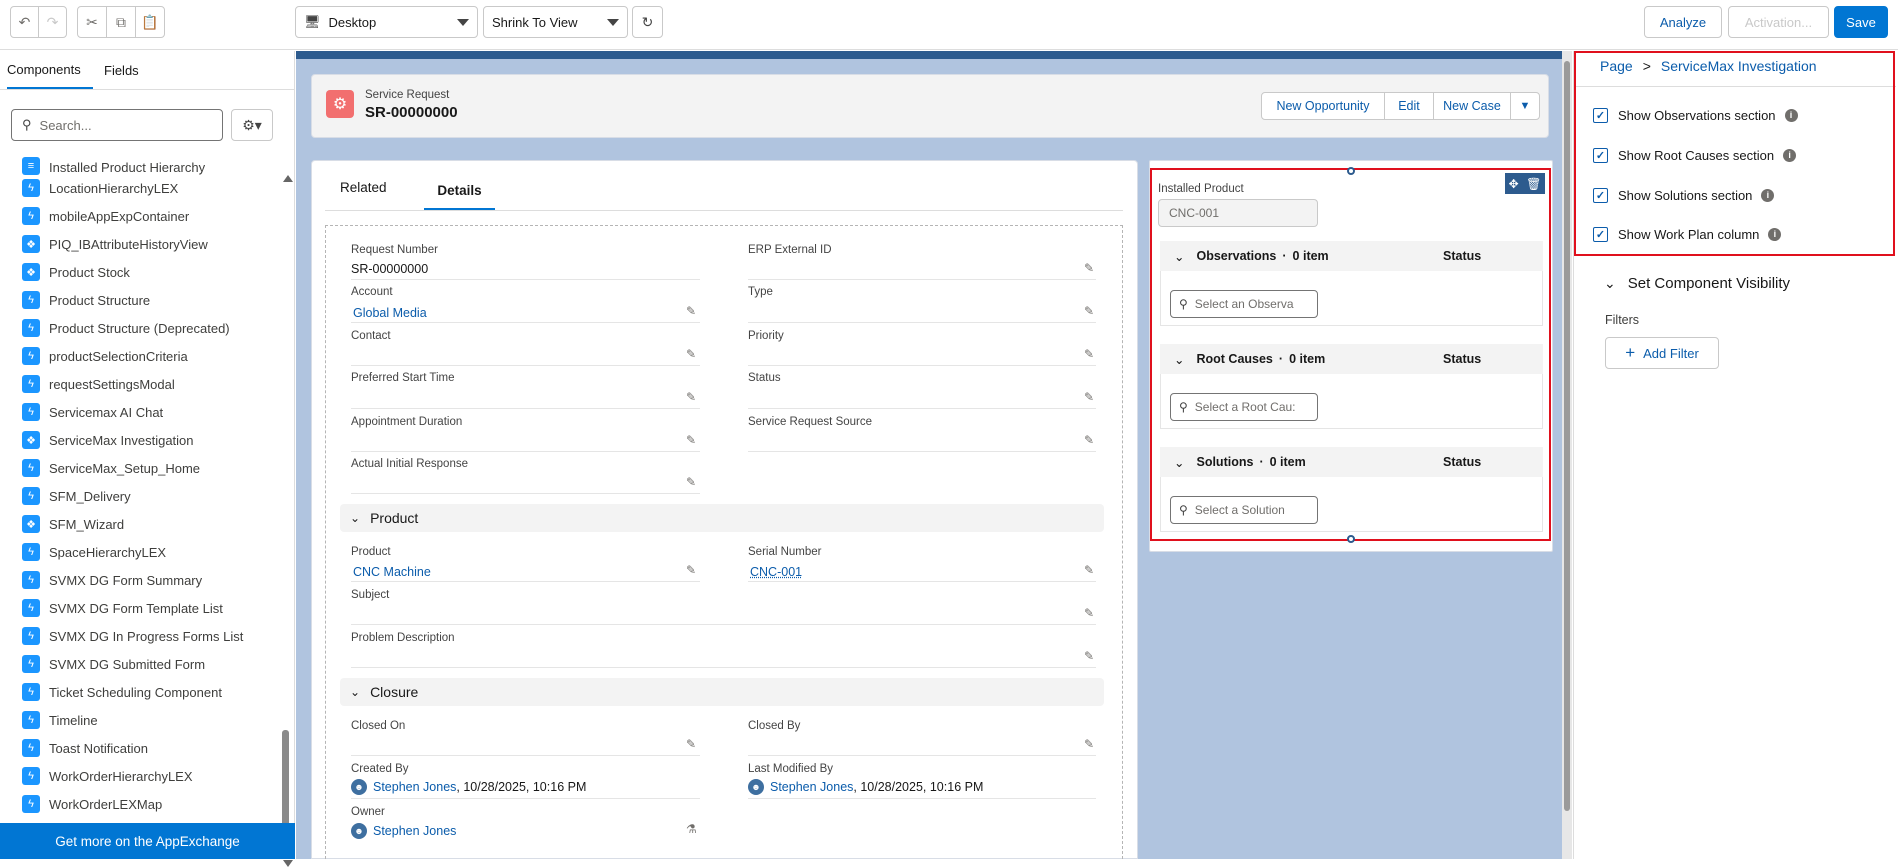 Image resolution: width=1898 pixels, height=867 pixels. I want to click on list-item: ϟ Product Structure (Deprecated), so click(126, 328).